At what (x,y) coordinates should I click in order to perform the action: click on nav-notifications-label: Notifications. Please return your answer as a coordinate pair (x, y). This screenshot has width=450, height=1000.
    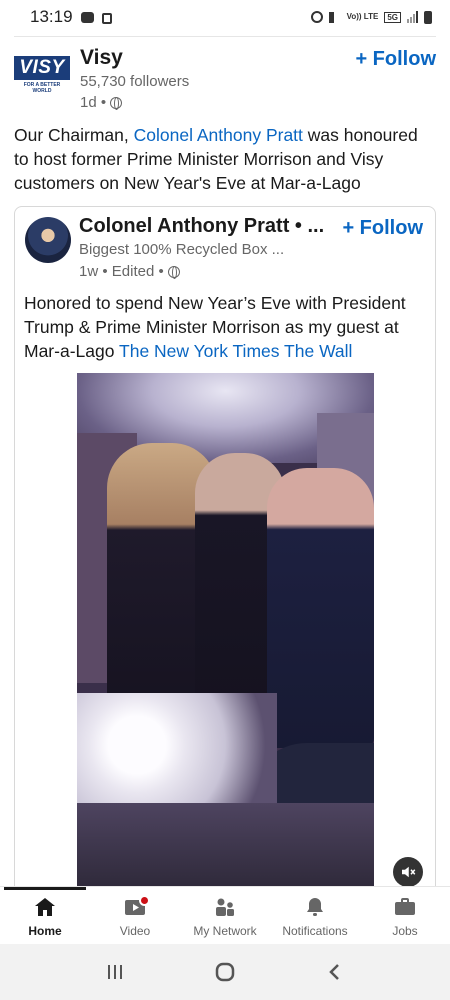
    Looking at the image, I should click on (315, 931).